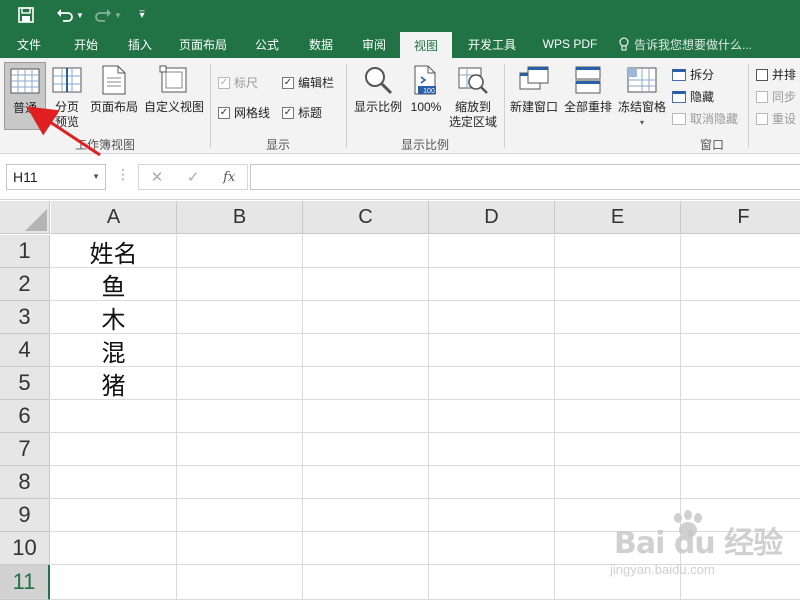 The image size is (800, 600). I want to click on insert-function-icon: fx, so click(229, 177).